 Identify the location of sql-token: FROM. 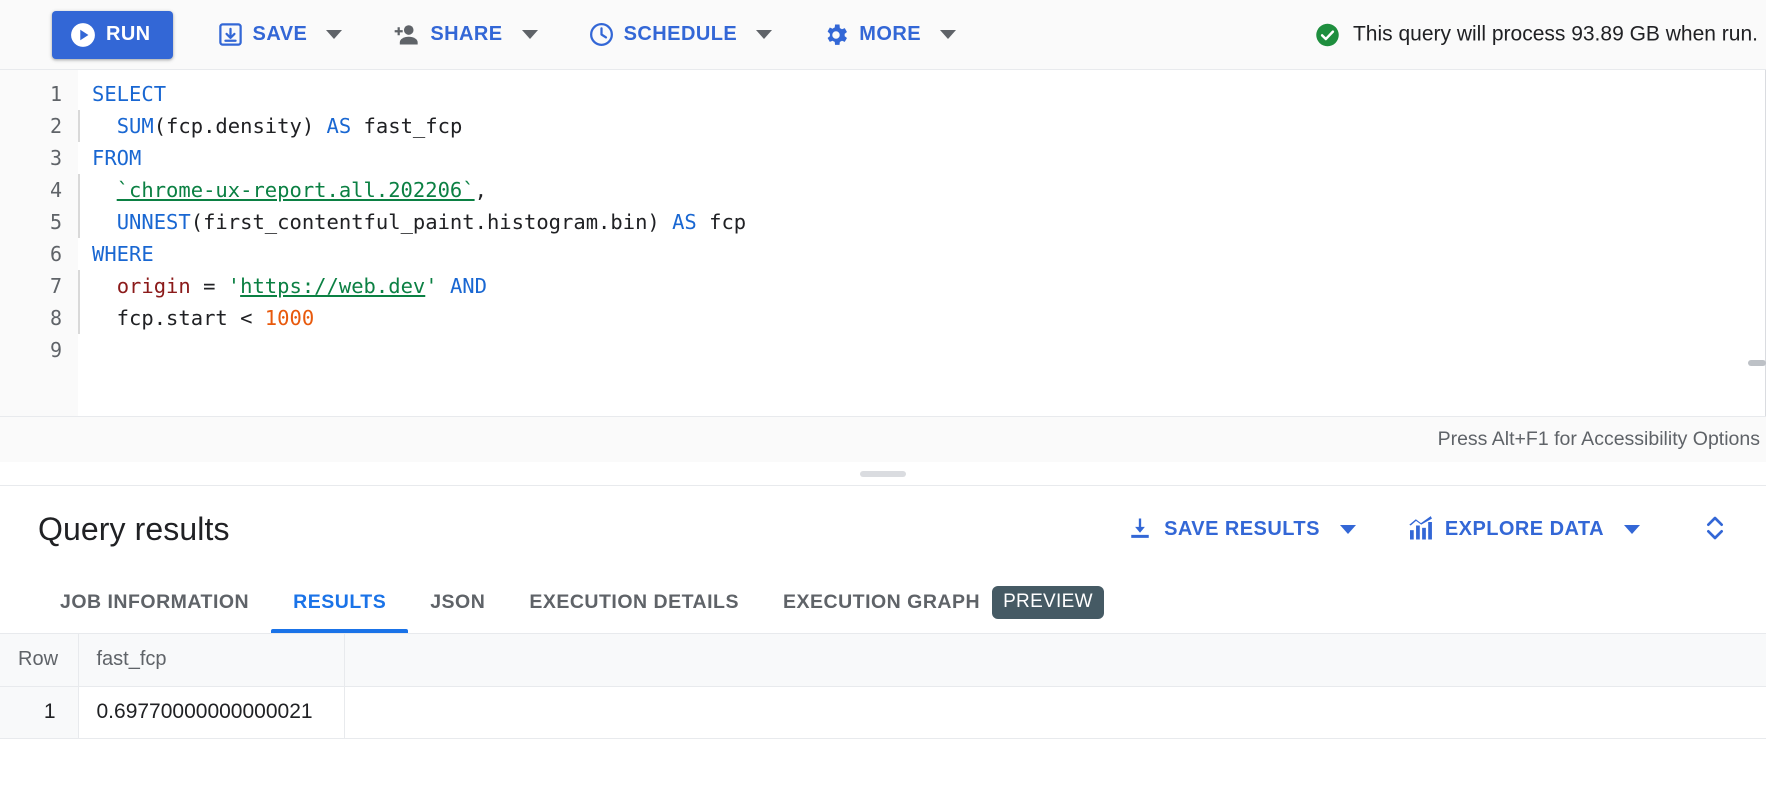
(117, 158).